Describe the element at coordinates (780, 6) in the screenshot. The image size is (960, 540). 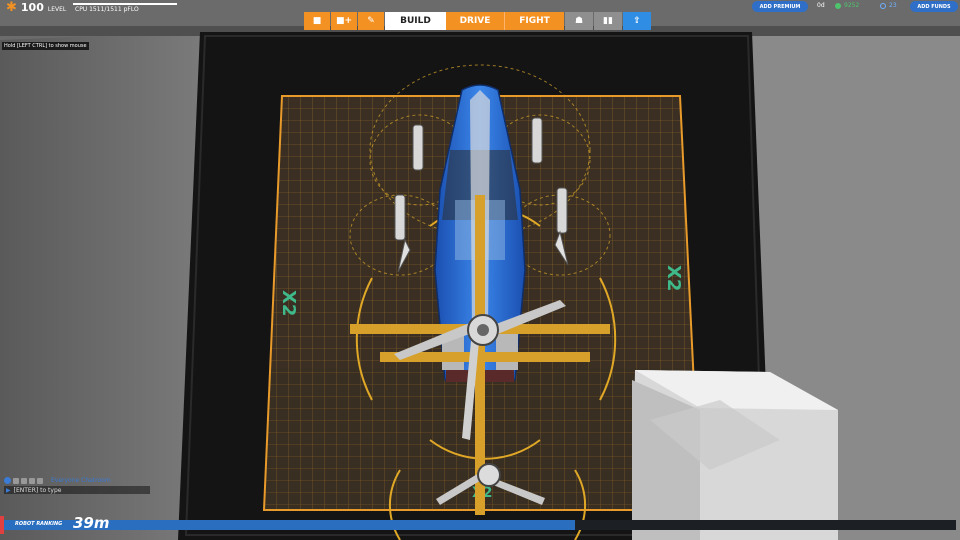
I see `add-premium-button: ADD PREMIUM` at that location.